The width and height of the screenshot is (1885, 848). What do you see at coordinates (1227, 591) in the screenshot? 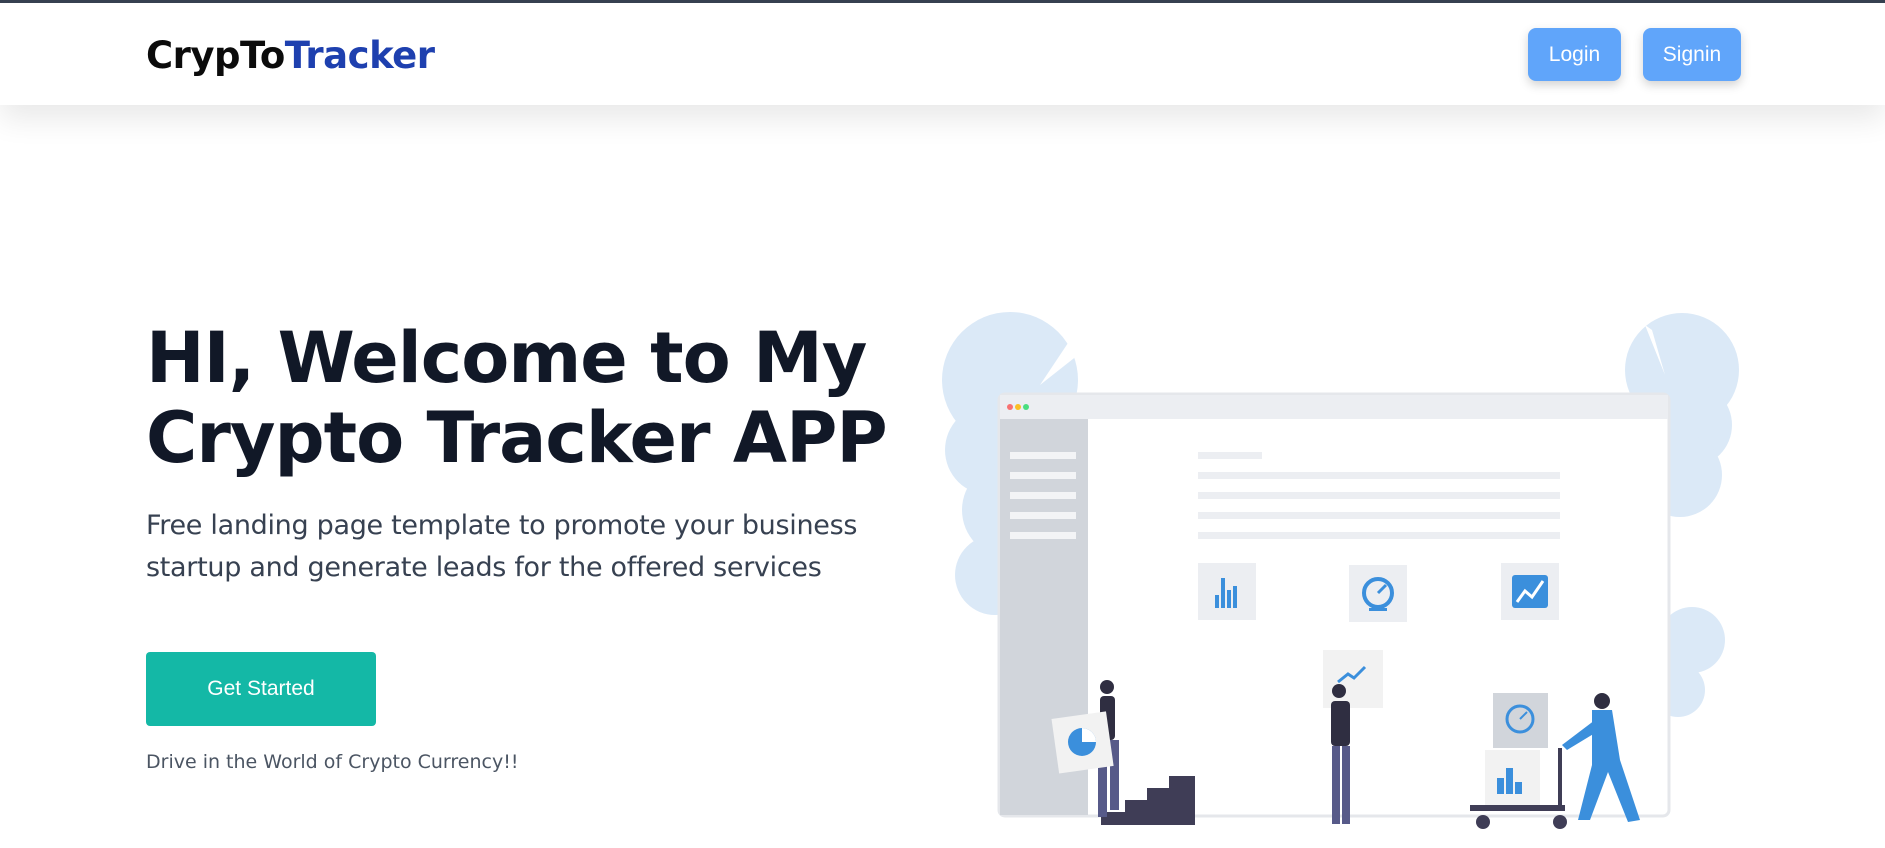
I see `bar-chart-icon` at bounding box center [1227, 591].